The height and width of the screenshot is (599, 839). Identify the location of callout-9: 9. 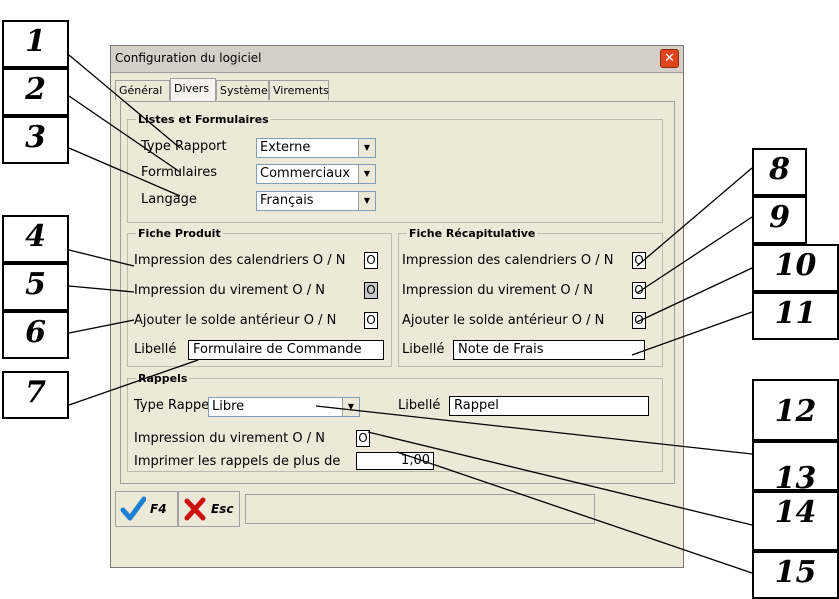
(779, 220).